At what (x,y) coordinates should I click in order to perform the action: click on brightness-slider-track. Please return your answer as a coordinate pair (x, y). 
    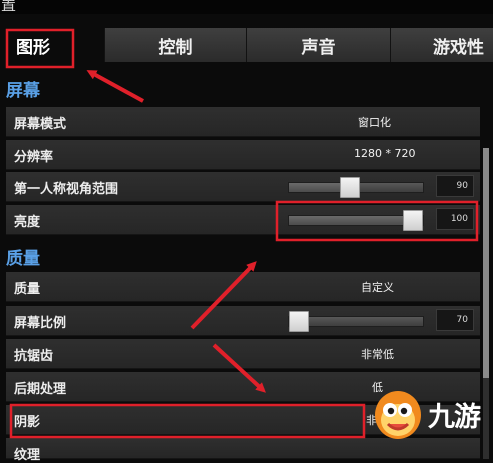
    Looking at the image, I should click on (356, 220).